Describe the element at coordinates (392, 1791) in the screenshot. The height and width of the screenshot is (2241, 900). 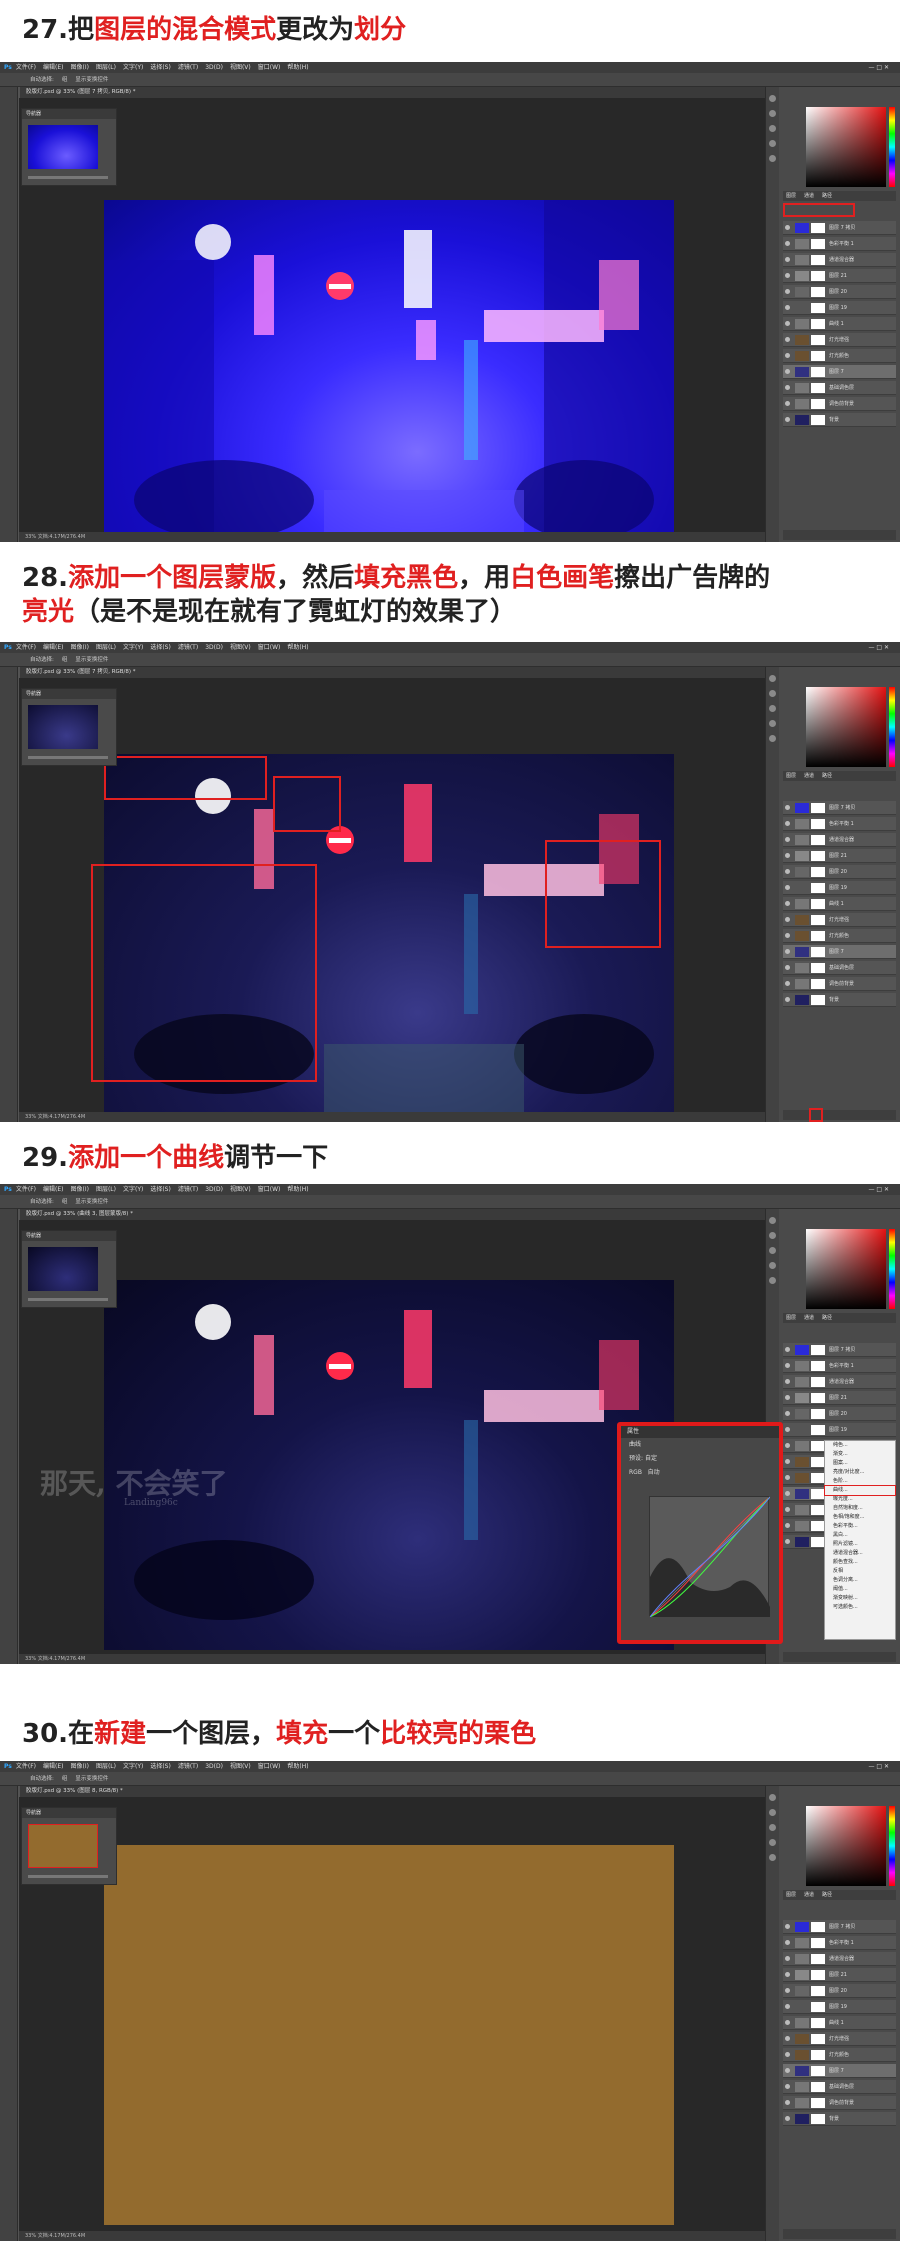
I see `document-tab: 胶版灯.psd @ 33% (图层 8, RGB/8) *` at that location.